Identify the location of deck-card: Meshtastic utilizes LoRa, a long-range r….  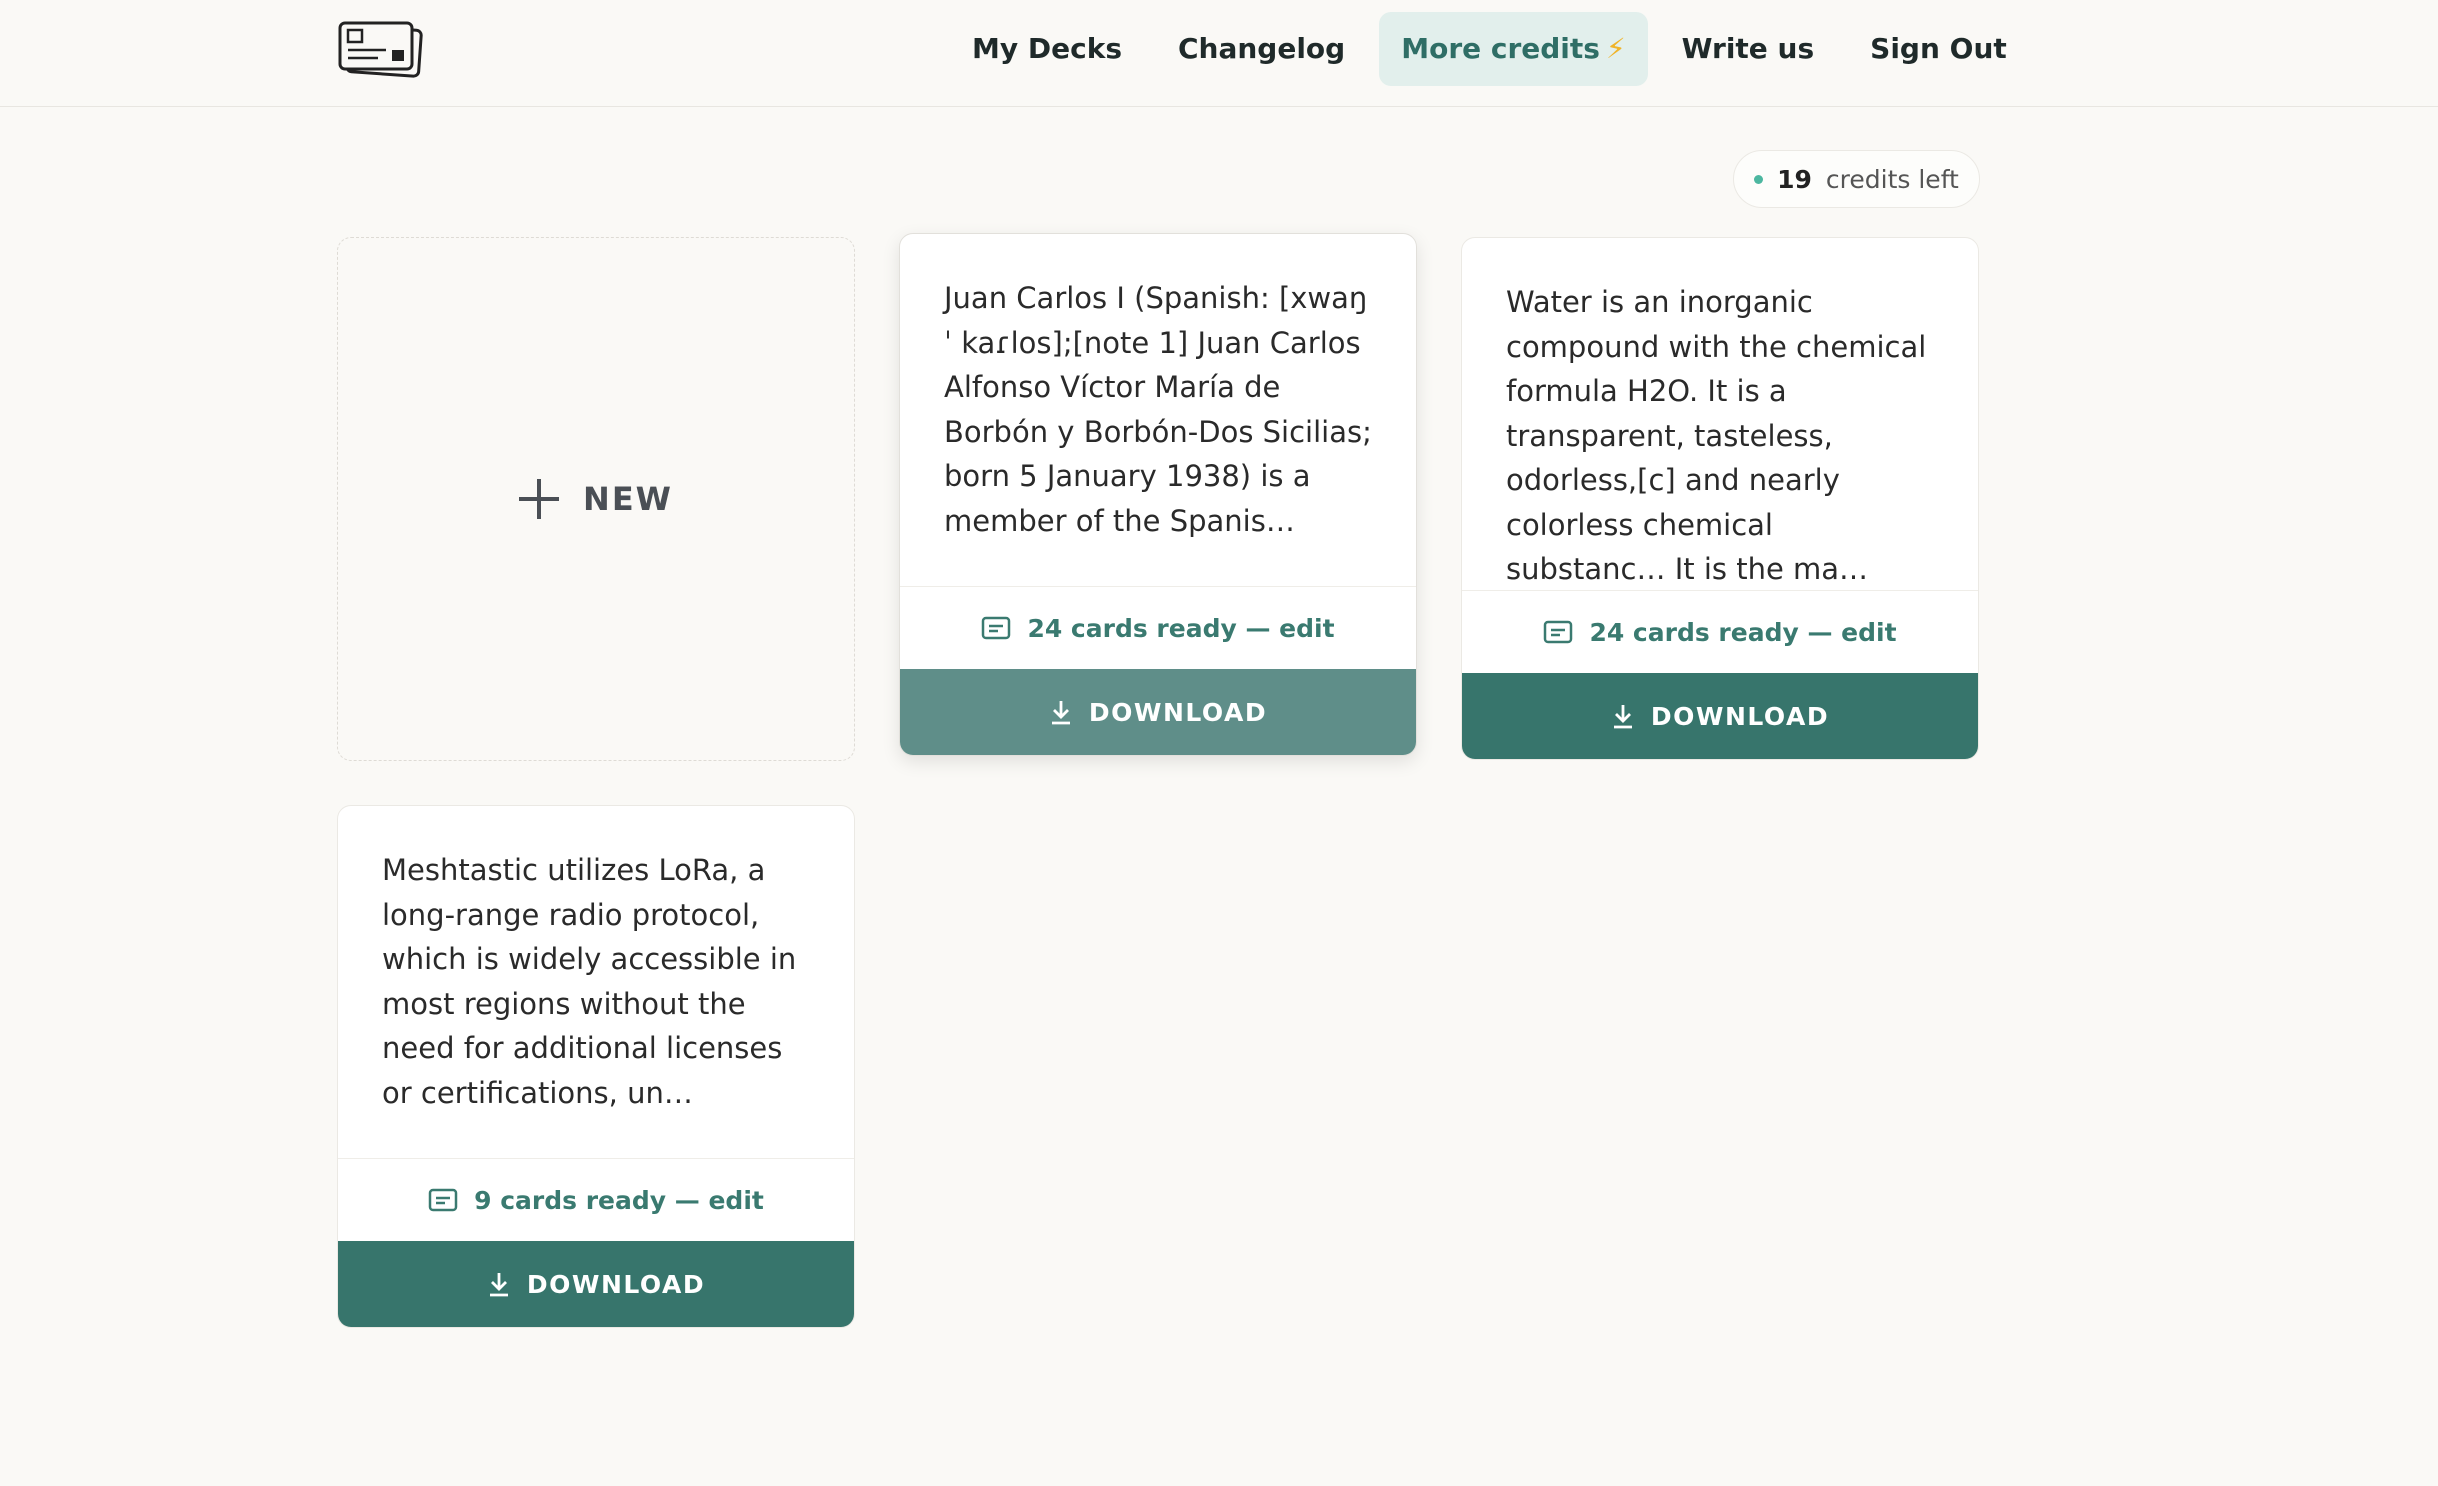
(596, 1066).